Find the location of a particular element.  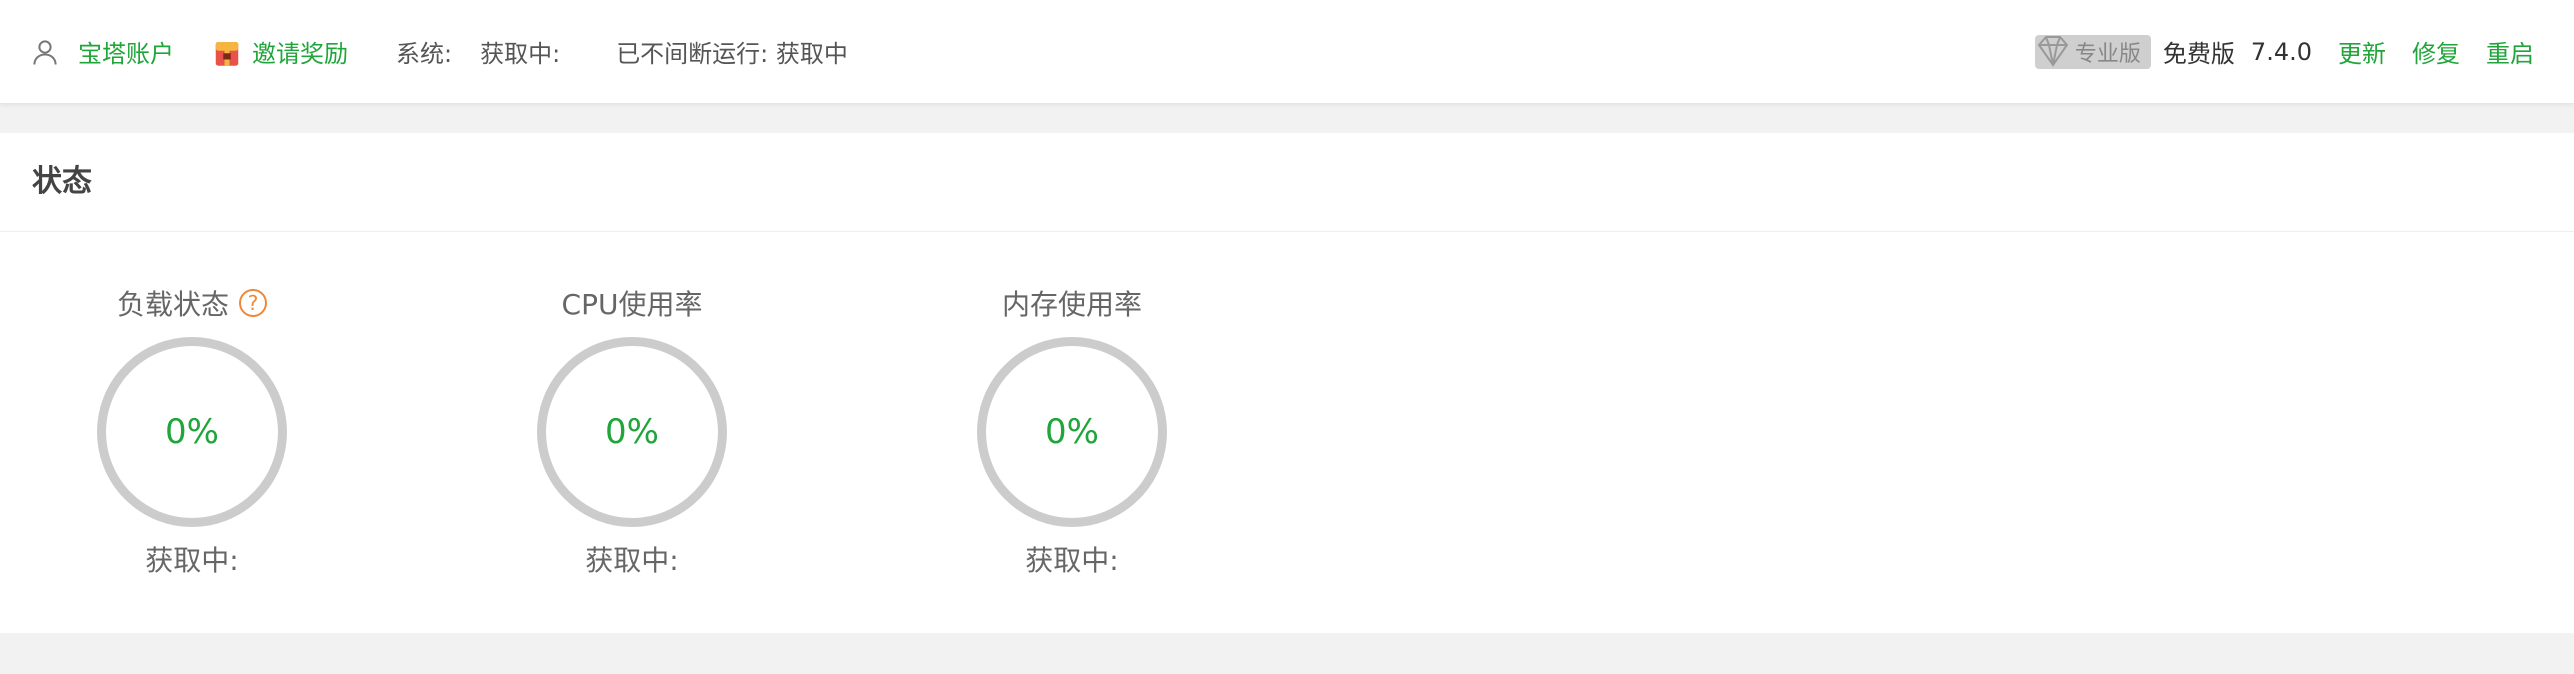

account-link: 宝塔账户 is located at coordinates (102, 51).